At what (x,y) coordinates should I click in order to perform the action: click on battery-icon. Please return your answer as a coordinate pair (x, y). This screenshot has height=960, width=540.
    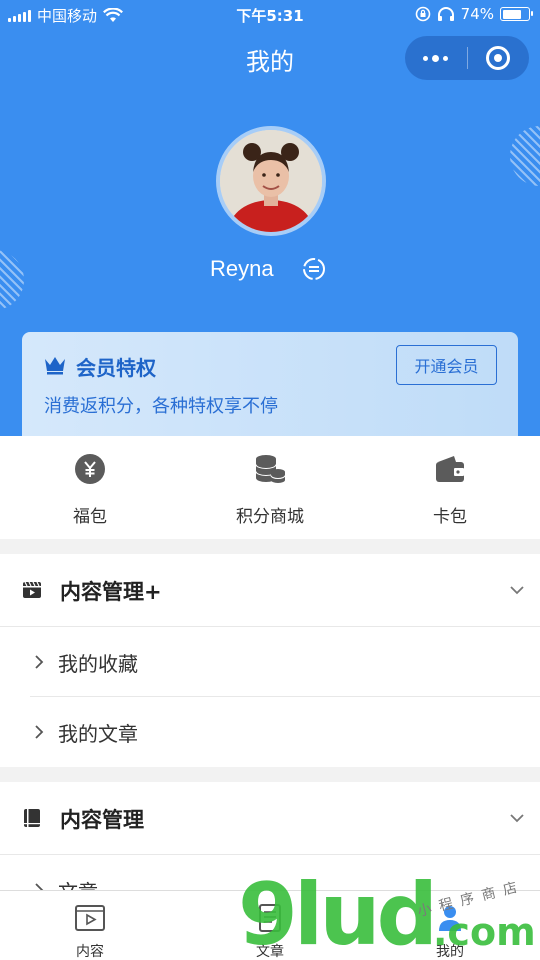
    Looking at the image, I should click on (516, 14).